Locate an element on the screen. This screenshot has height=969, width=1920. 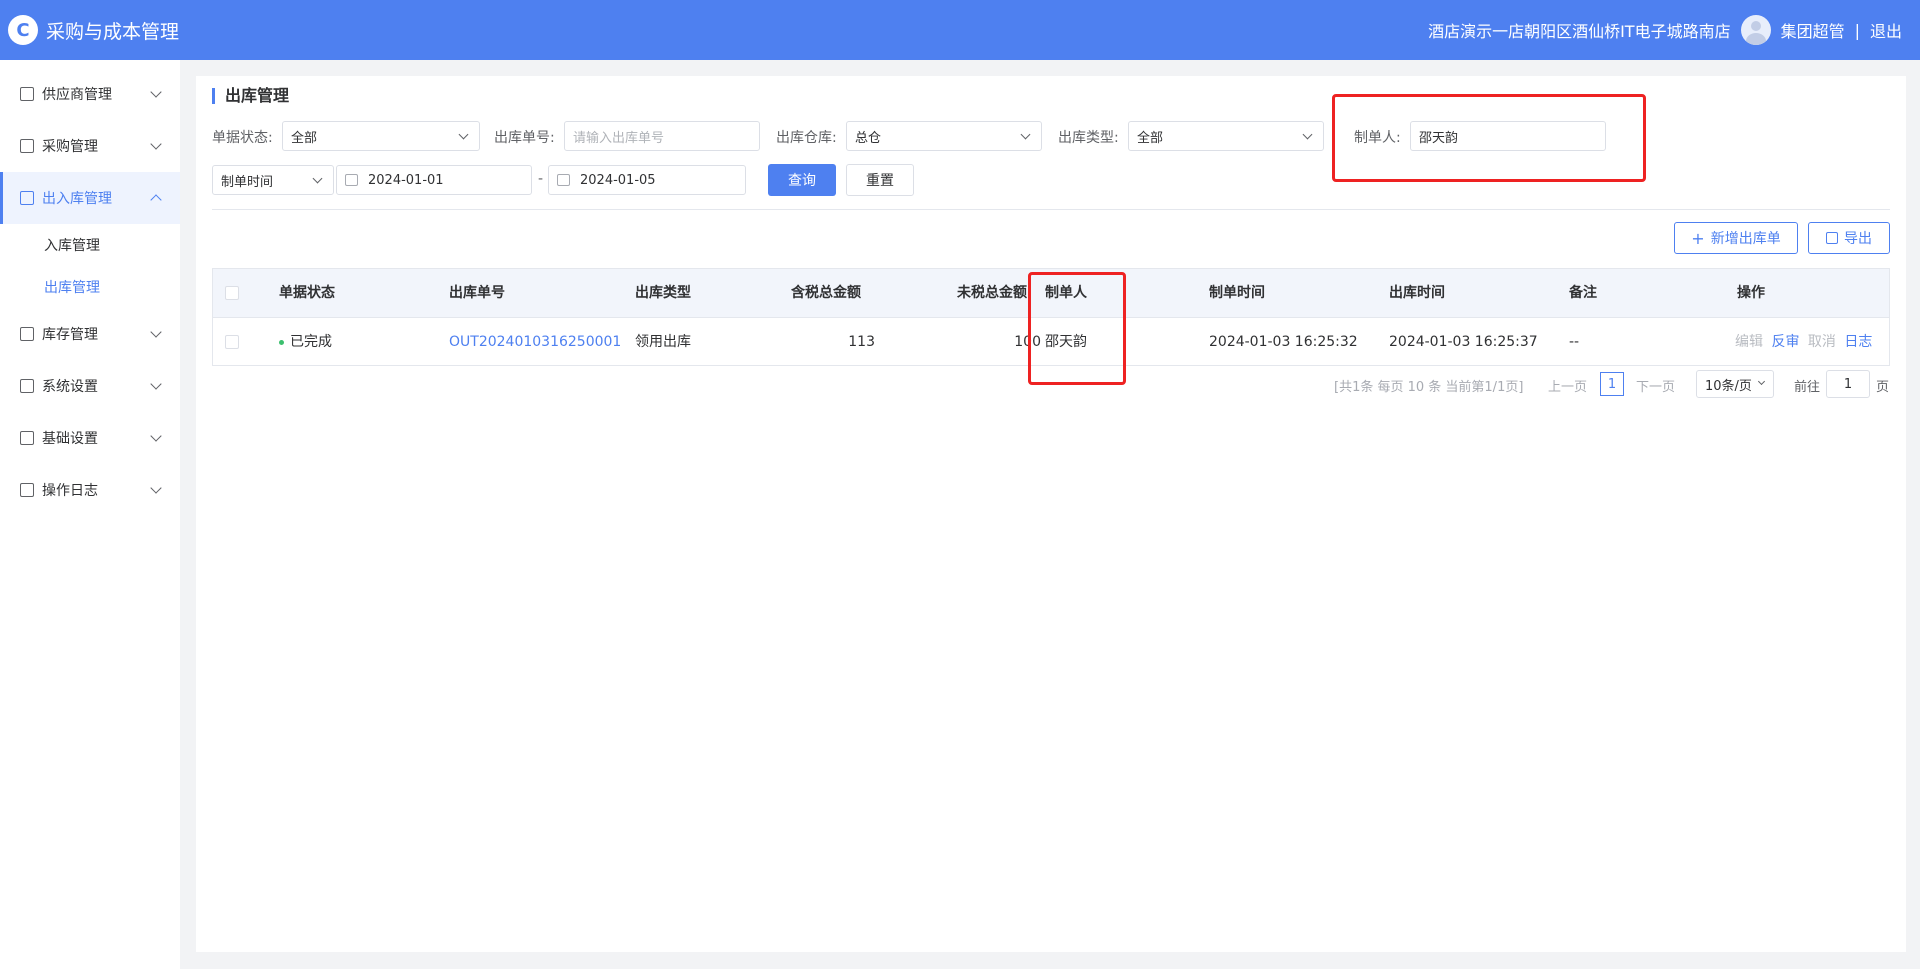
store-name: 酒店演示一店朝阳区酒仙桥IT电子城路南店 is located at coordinates (1579, 30).